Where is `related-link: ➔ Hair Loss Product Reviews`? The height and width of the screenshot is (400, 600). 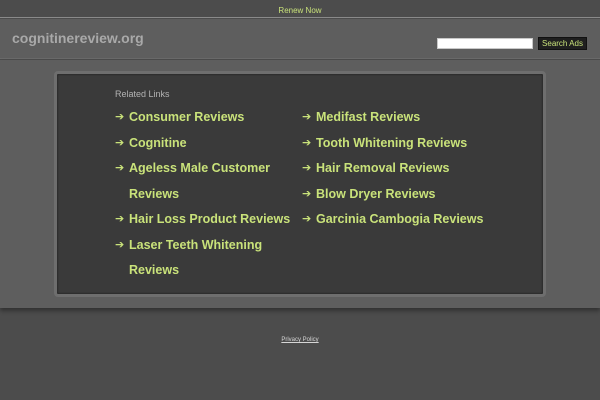 related-link: ➔ Hair Loss Product Reviews is located at coordinates (205, 220).